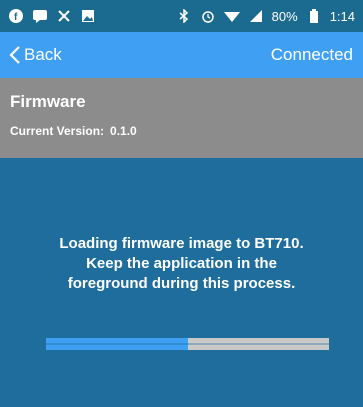  I want to click on status-time: 1:14, so click(342, 16).